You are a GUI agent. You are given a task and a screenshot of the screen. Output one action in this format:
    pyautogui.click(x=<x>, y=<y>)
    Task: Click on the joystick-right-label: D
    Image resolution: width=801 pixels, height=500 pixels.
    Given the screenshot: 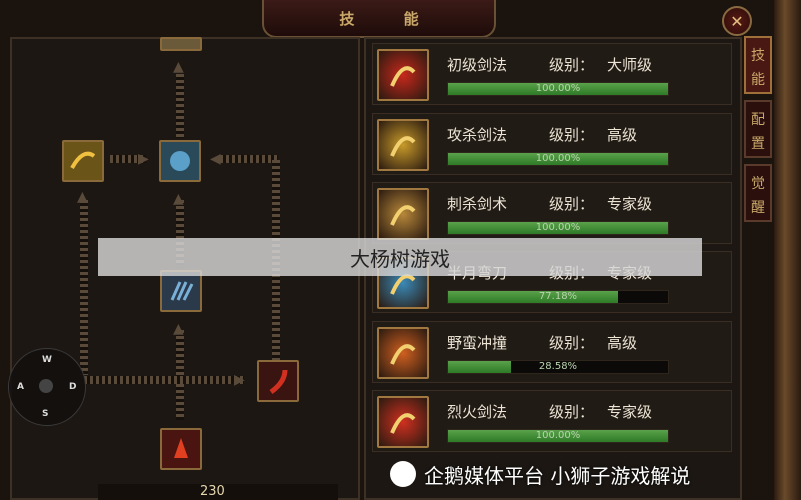 What is the action you would take?
    pyautogui.click(x=73, y=387)
    